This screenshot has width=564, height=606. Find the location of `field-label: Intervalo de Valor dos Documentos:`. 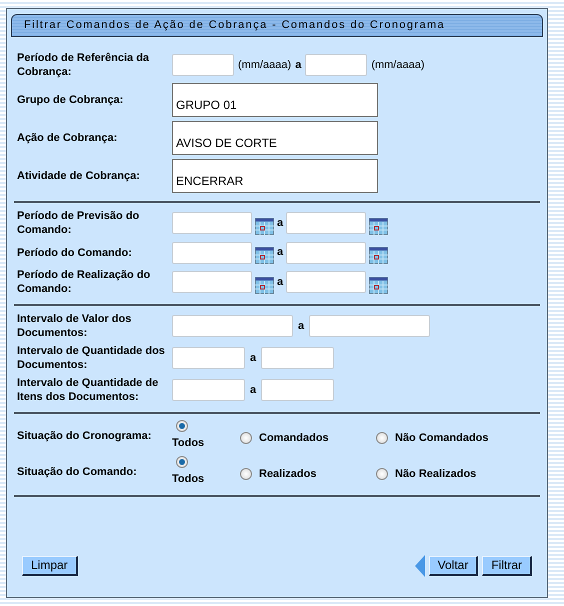

field-label: Intervalo de Valor dos Documentos: is located at coordinates (74, 326).